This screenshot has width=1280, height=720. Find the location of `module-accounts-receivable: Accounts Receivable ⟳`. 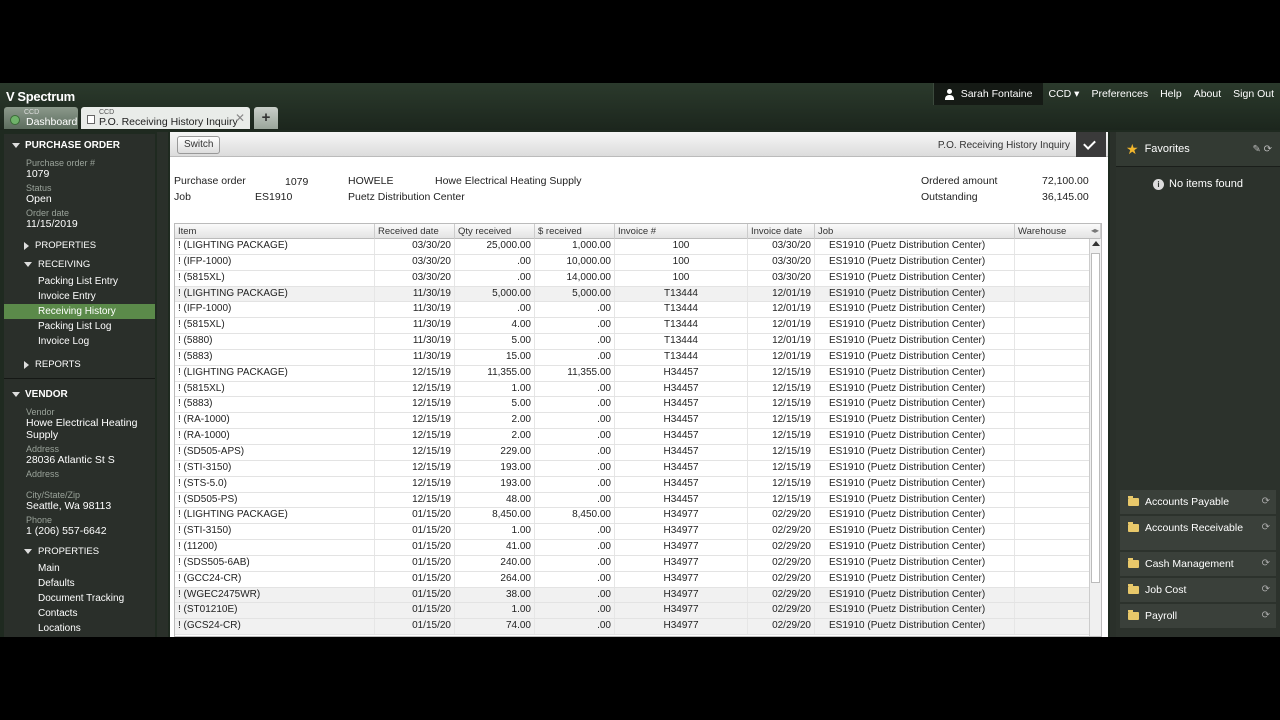

module-accounts-receivable: Accounts Receivable ⟳ is located at coordinates (1198, 533).